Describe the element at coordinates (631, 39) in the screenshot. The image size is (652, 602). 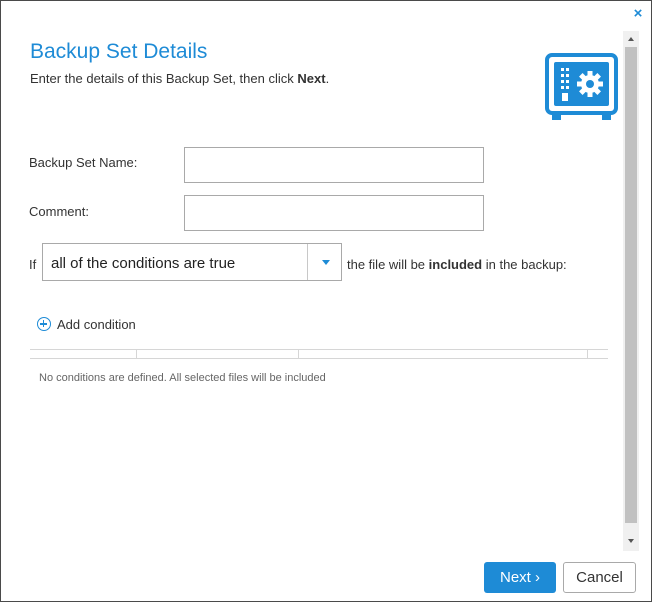
I see `scroll-up-arrow-icon` at that location.